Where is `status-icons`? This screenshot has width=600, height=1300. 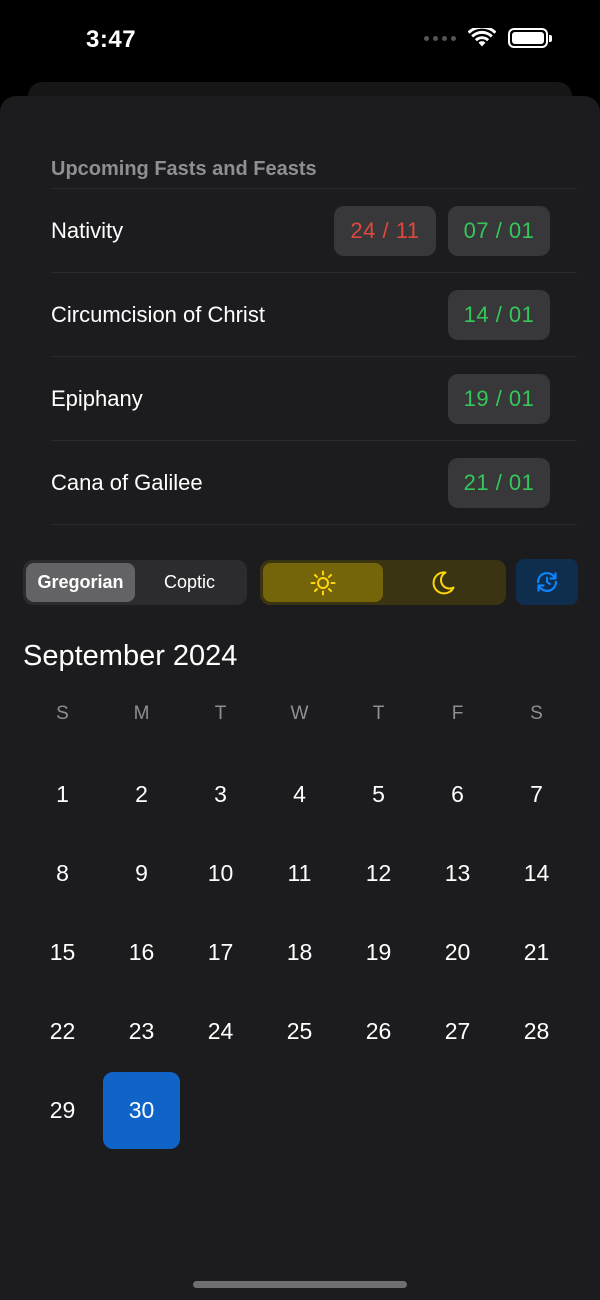
status-icons is located at coordinates (488, 38).